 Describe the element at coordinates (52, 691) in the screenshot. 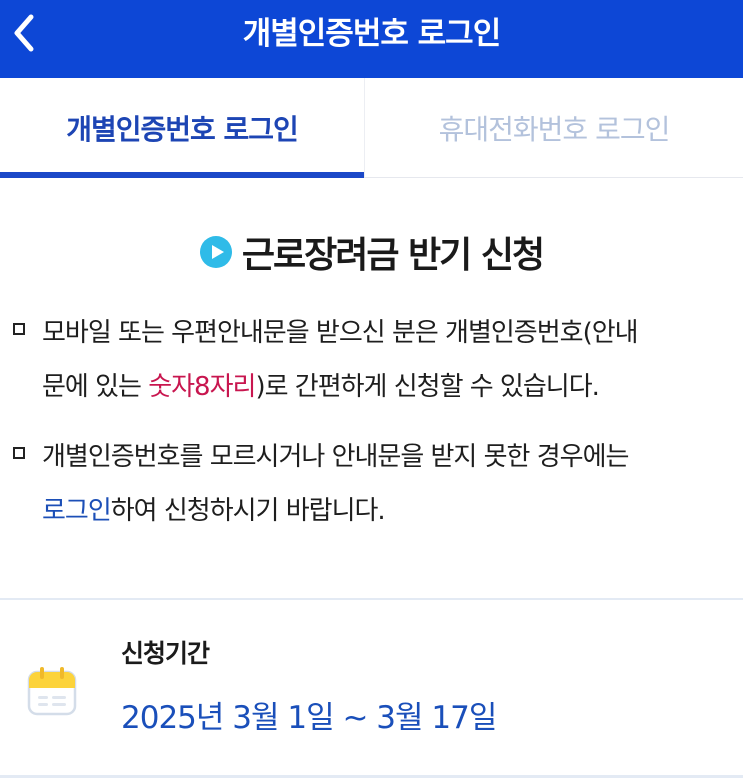

I see `calendar-icon` at that location.